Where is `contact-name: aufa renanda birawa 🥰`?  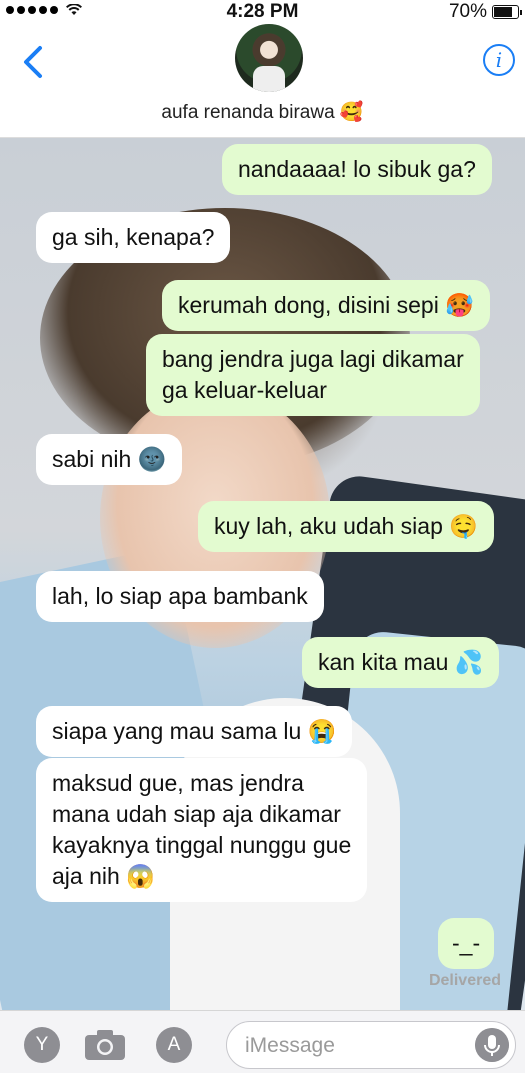
contact-name: aufa renanda birawa 🥰 is located at coordinates (262, 112).